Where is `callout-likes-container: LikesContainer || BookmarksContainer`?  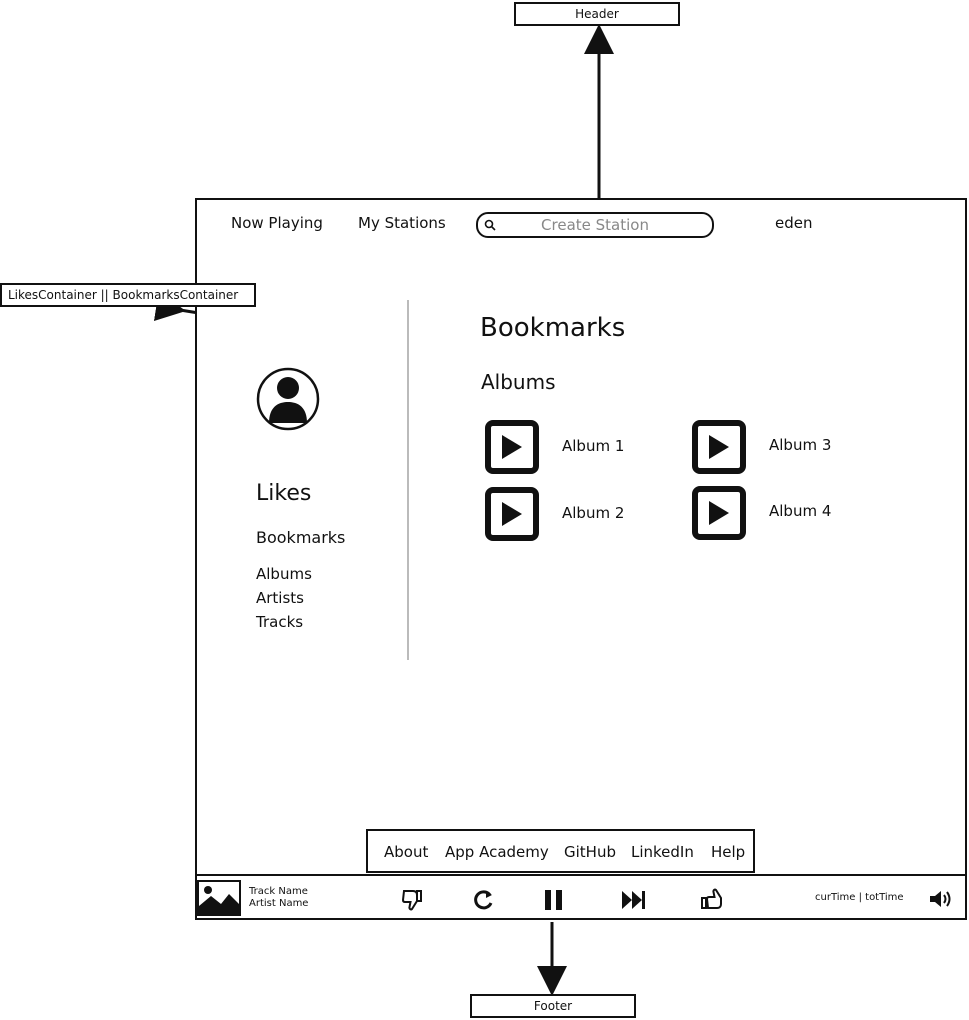 callout-likes-container: LikesContainer || BookmarksContainer is located at coordinates (128, 295).